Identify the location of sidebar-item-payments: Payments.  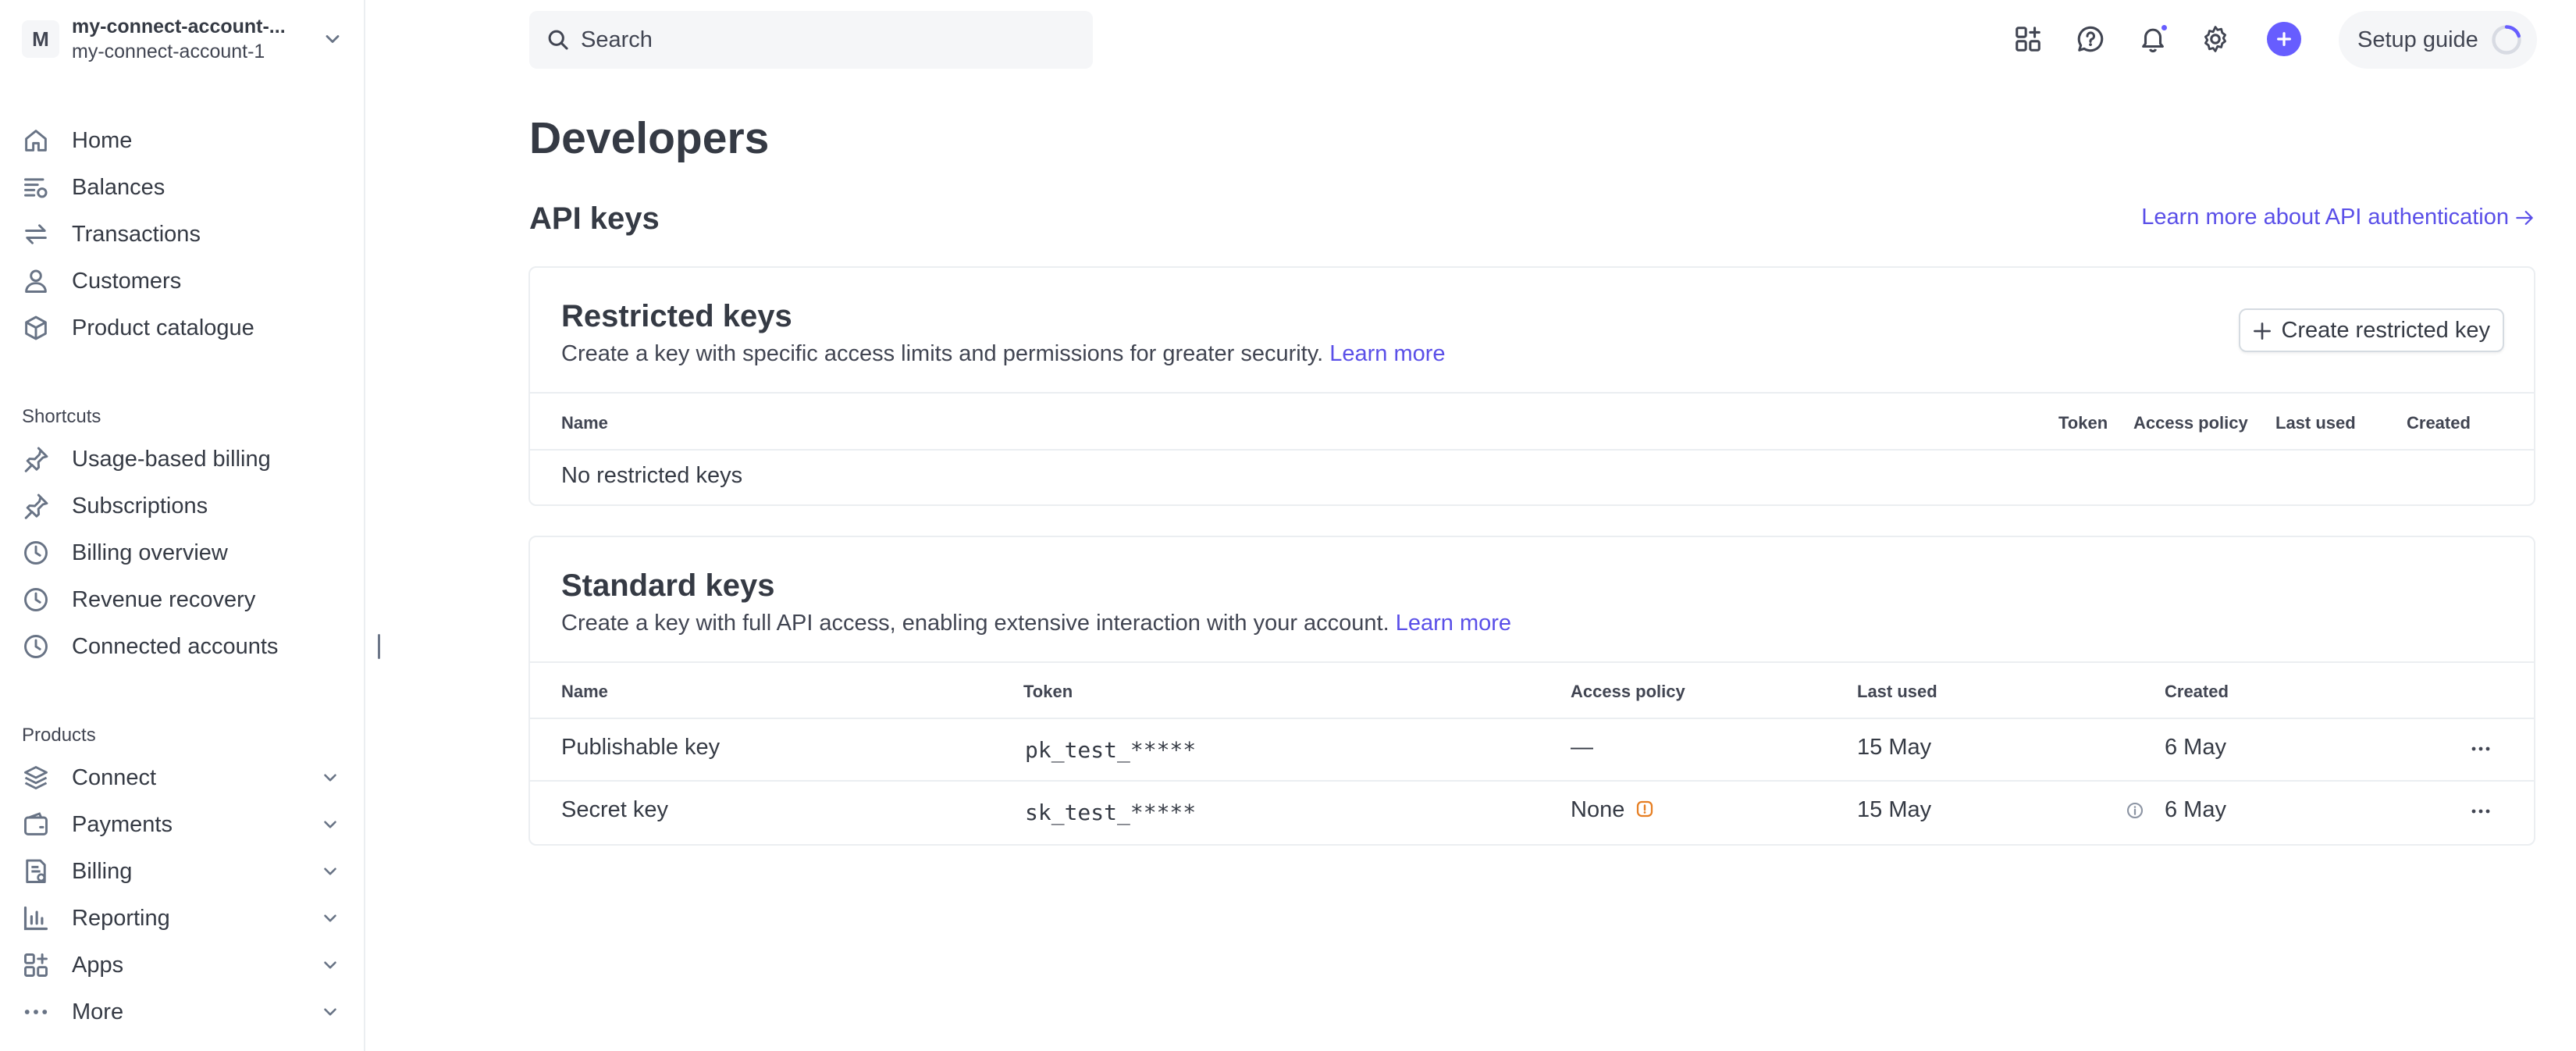
(182, 824).